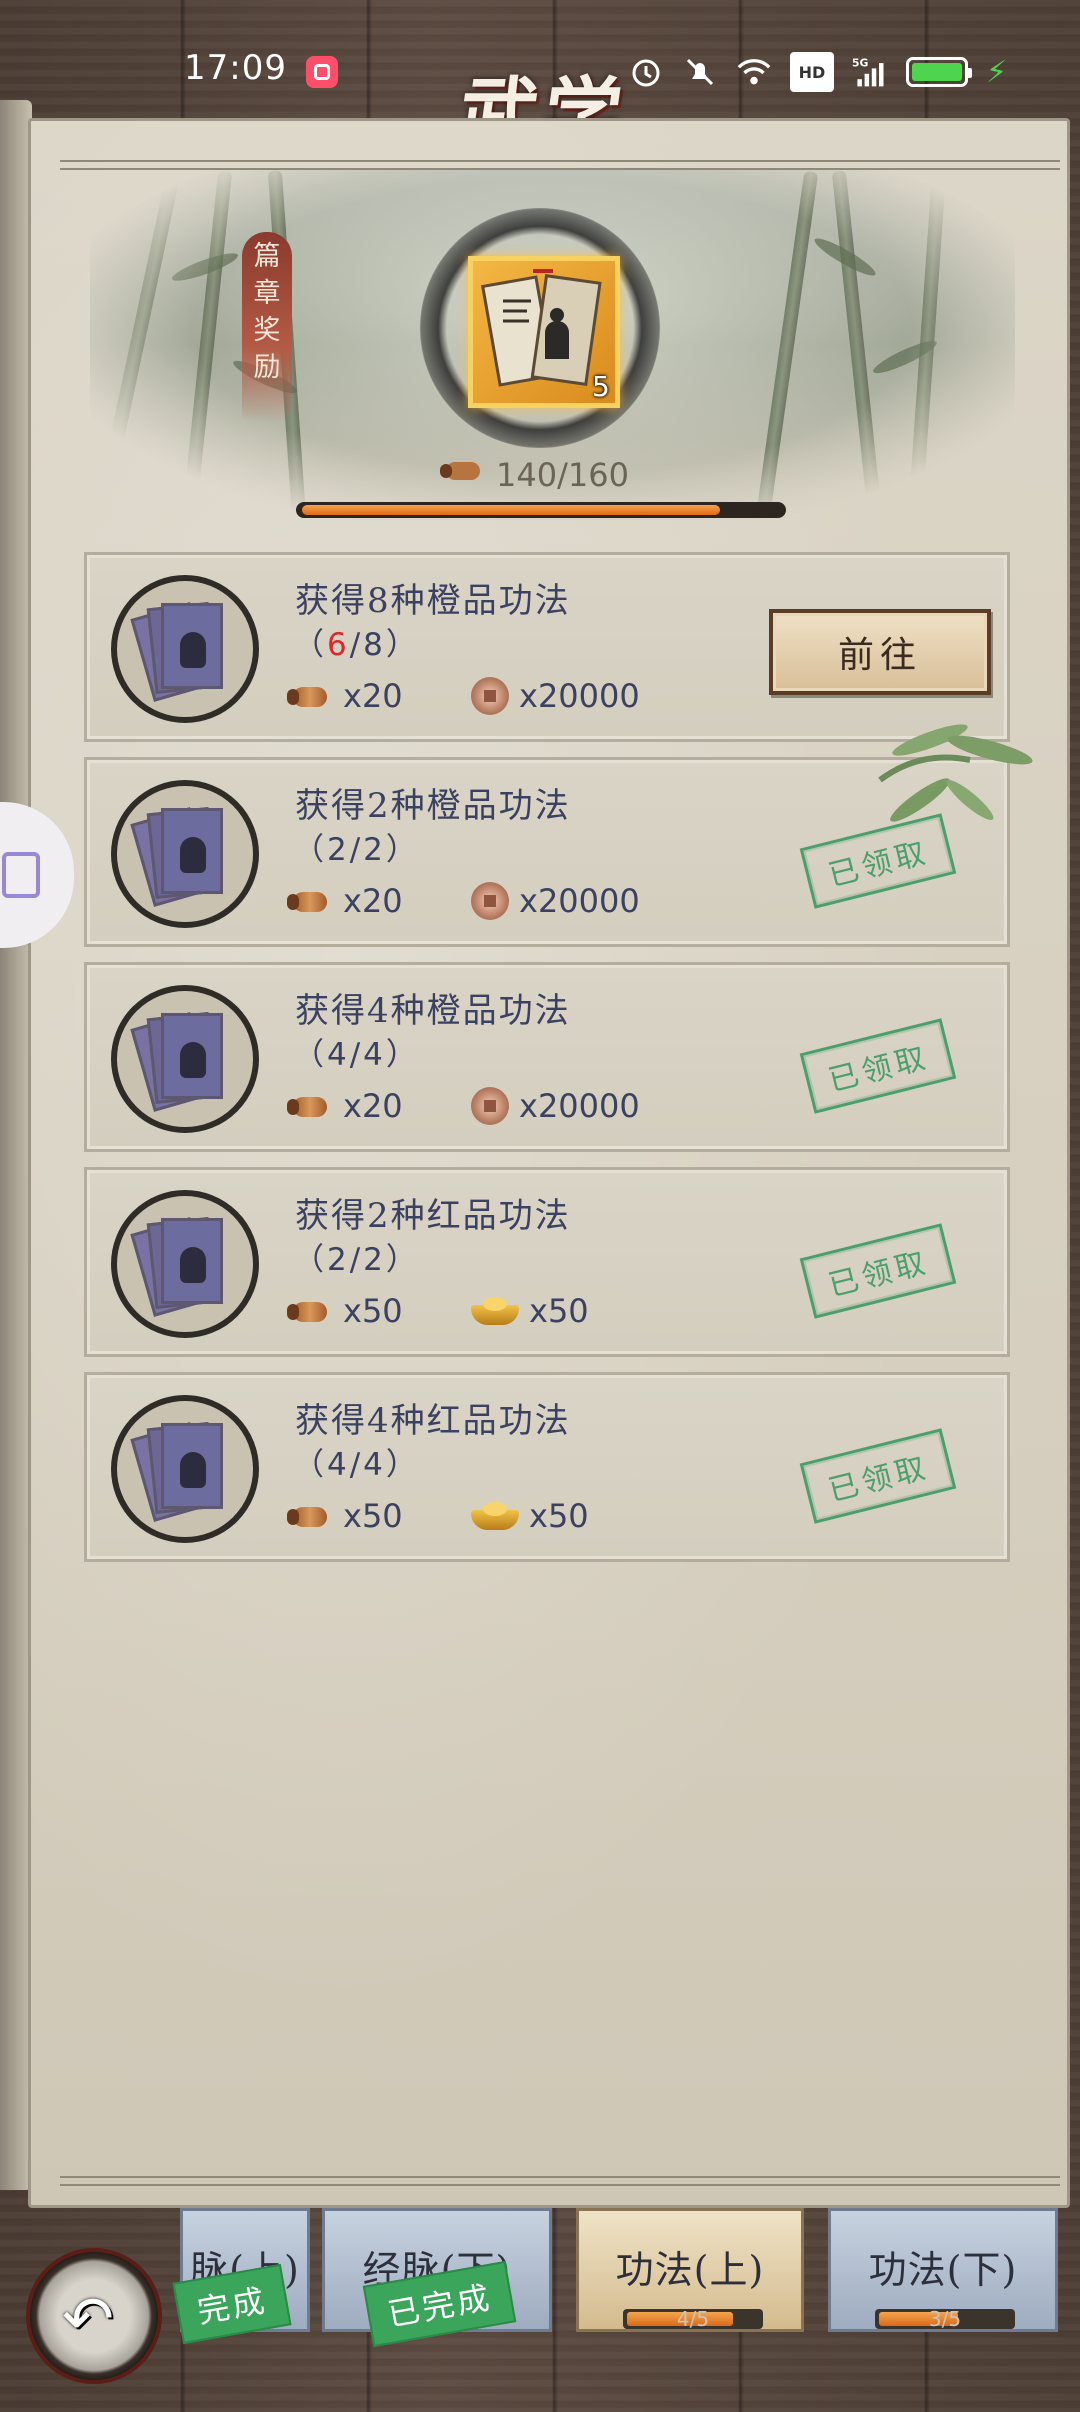 This screenshot has width=1080, height=2412. I want to click on tab-meridian-lower: 经脉(下) 已完成, so click(437, 2278).